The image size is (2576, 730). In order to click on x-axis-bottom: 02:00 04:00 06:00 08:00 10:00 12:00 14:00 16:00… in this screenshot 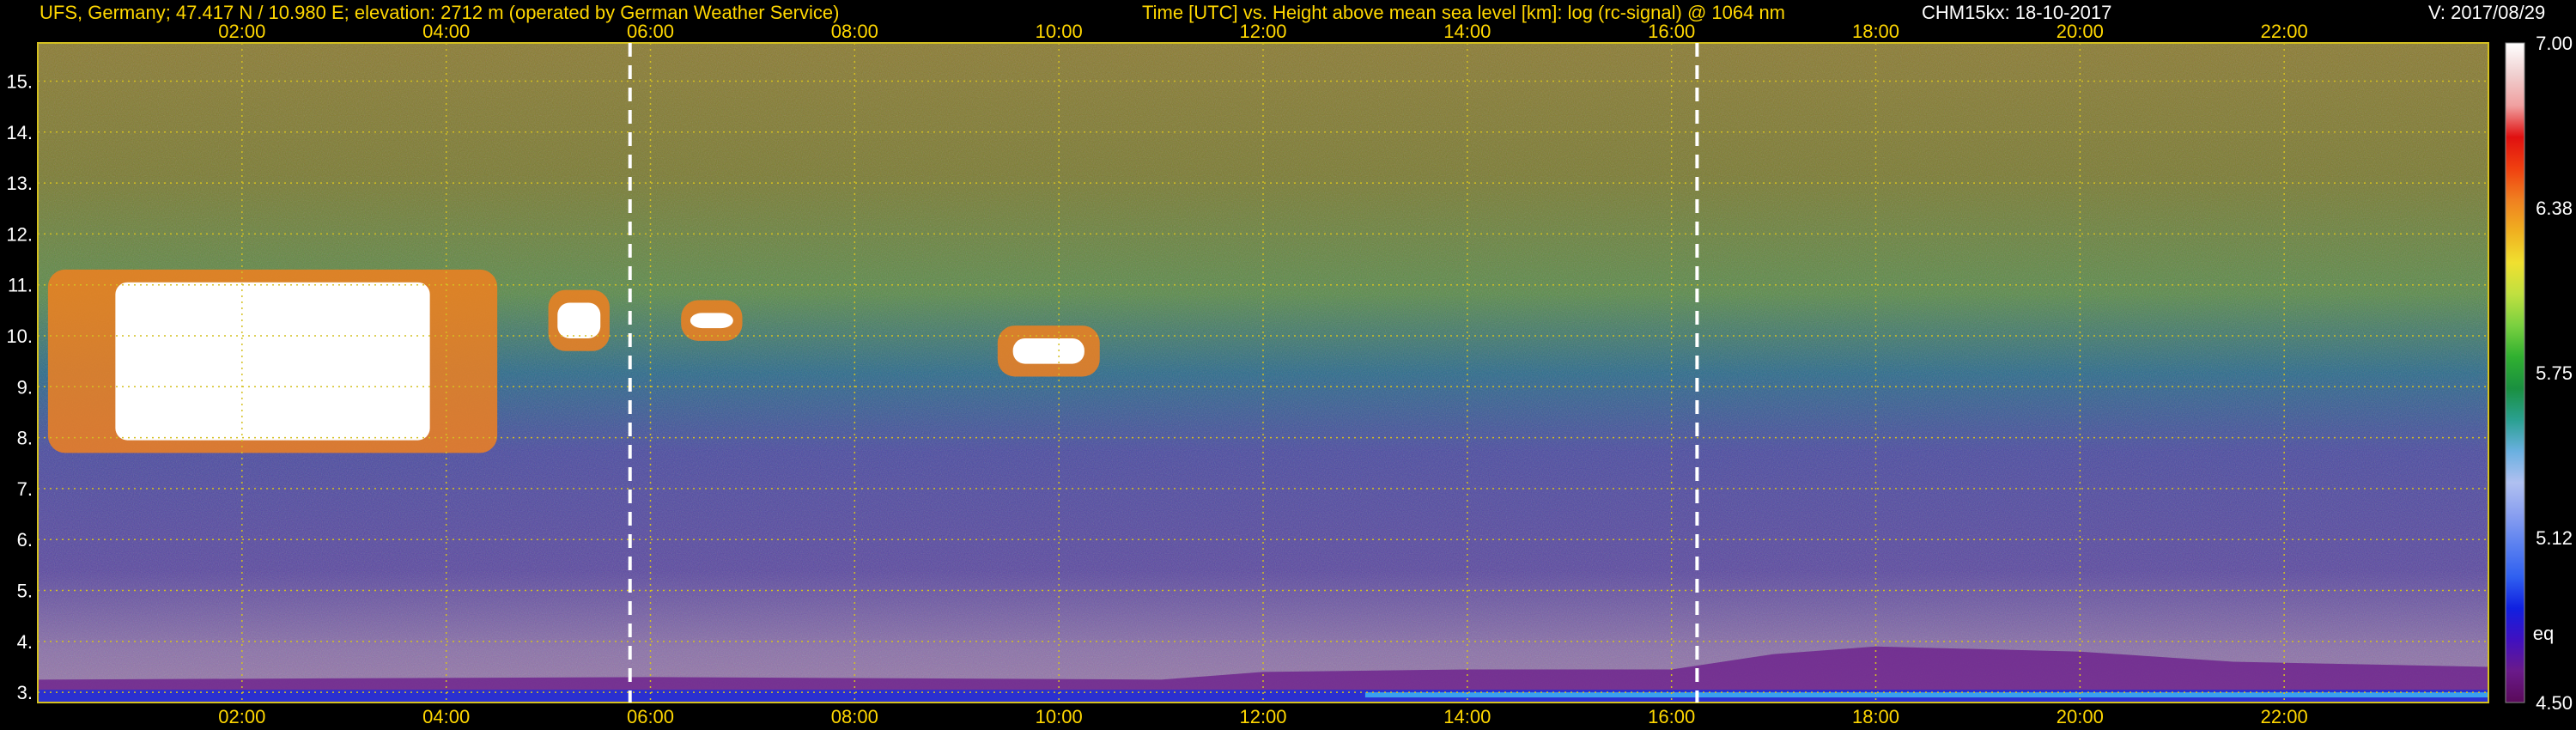, I will do `click(1262, 716)`.